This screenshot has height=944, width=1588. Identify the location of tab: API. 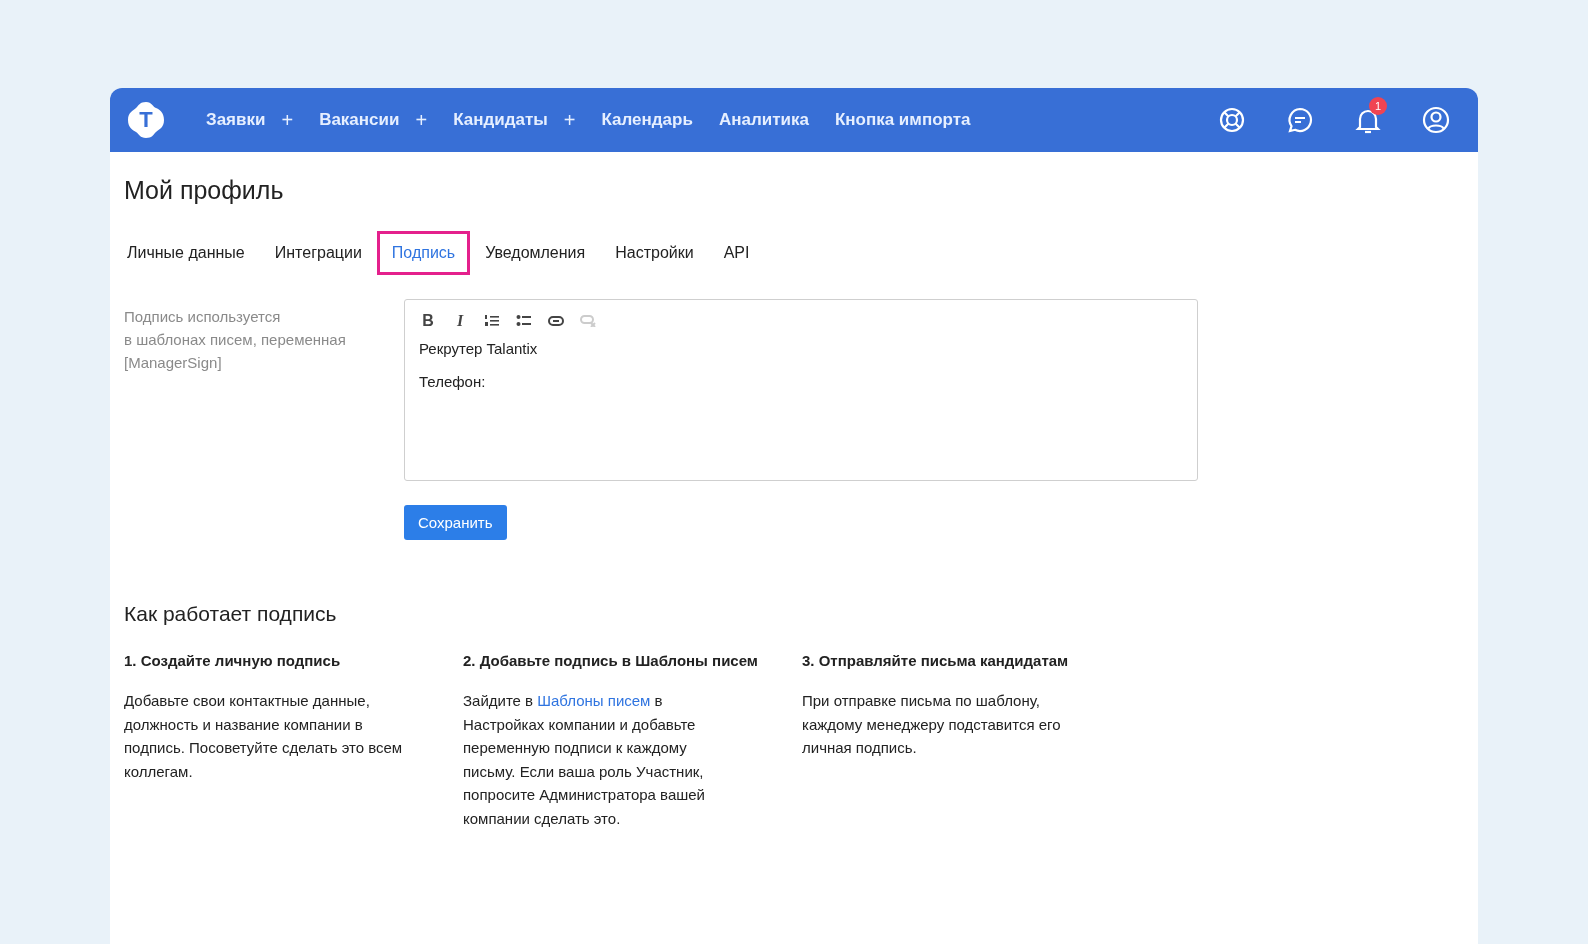
(736, 253).